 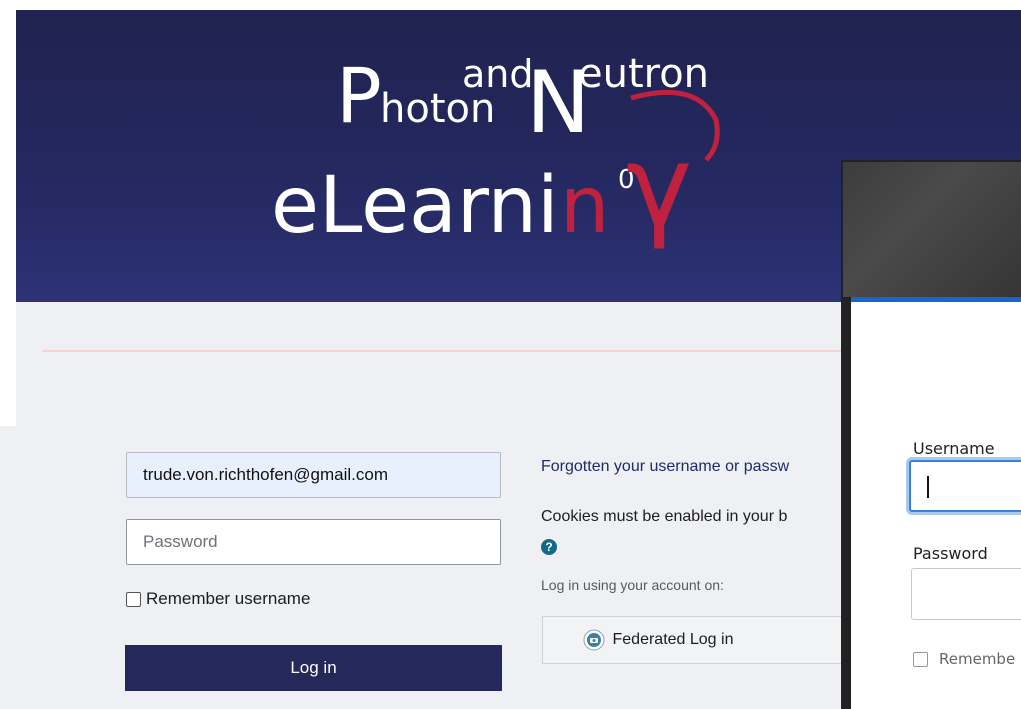 I want to click on remember-username-row: Remember username, so click(x=218, y=599).